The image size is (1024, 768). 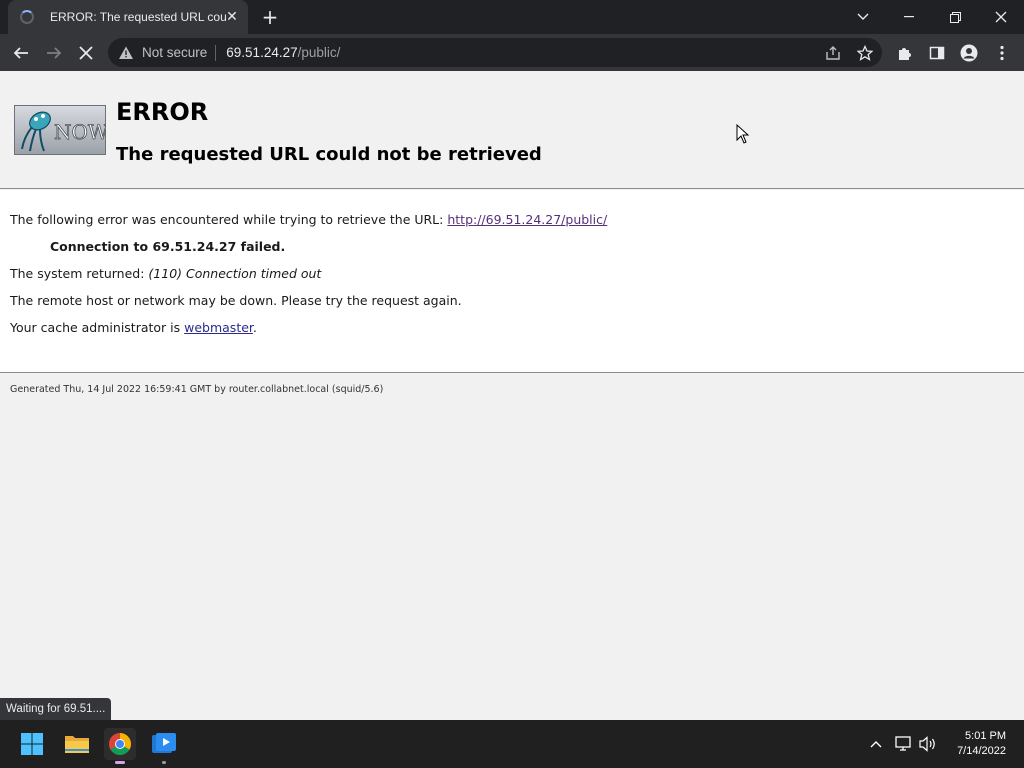 I want to click on star-icon, so click(x=865, y=53).